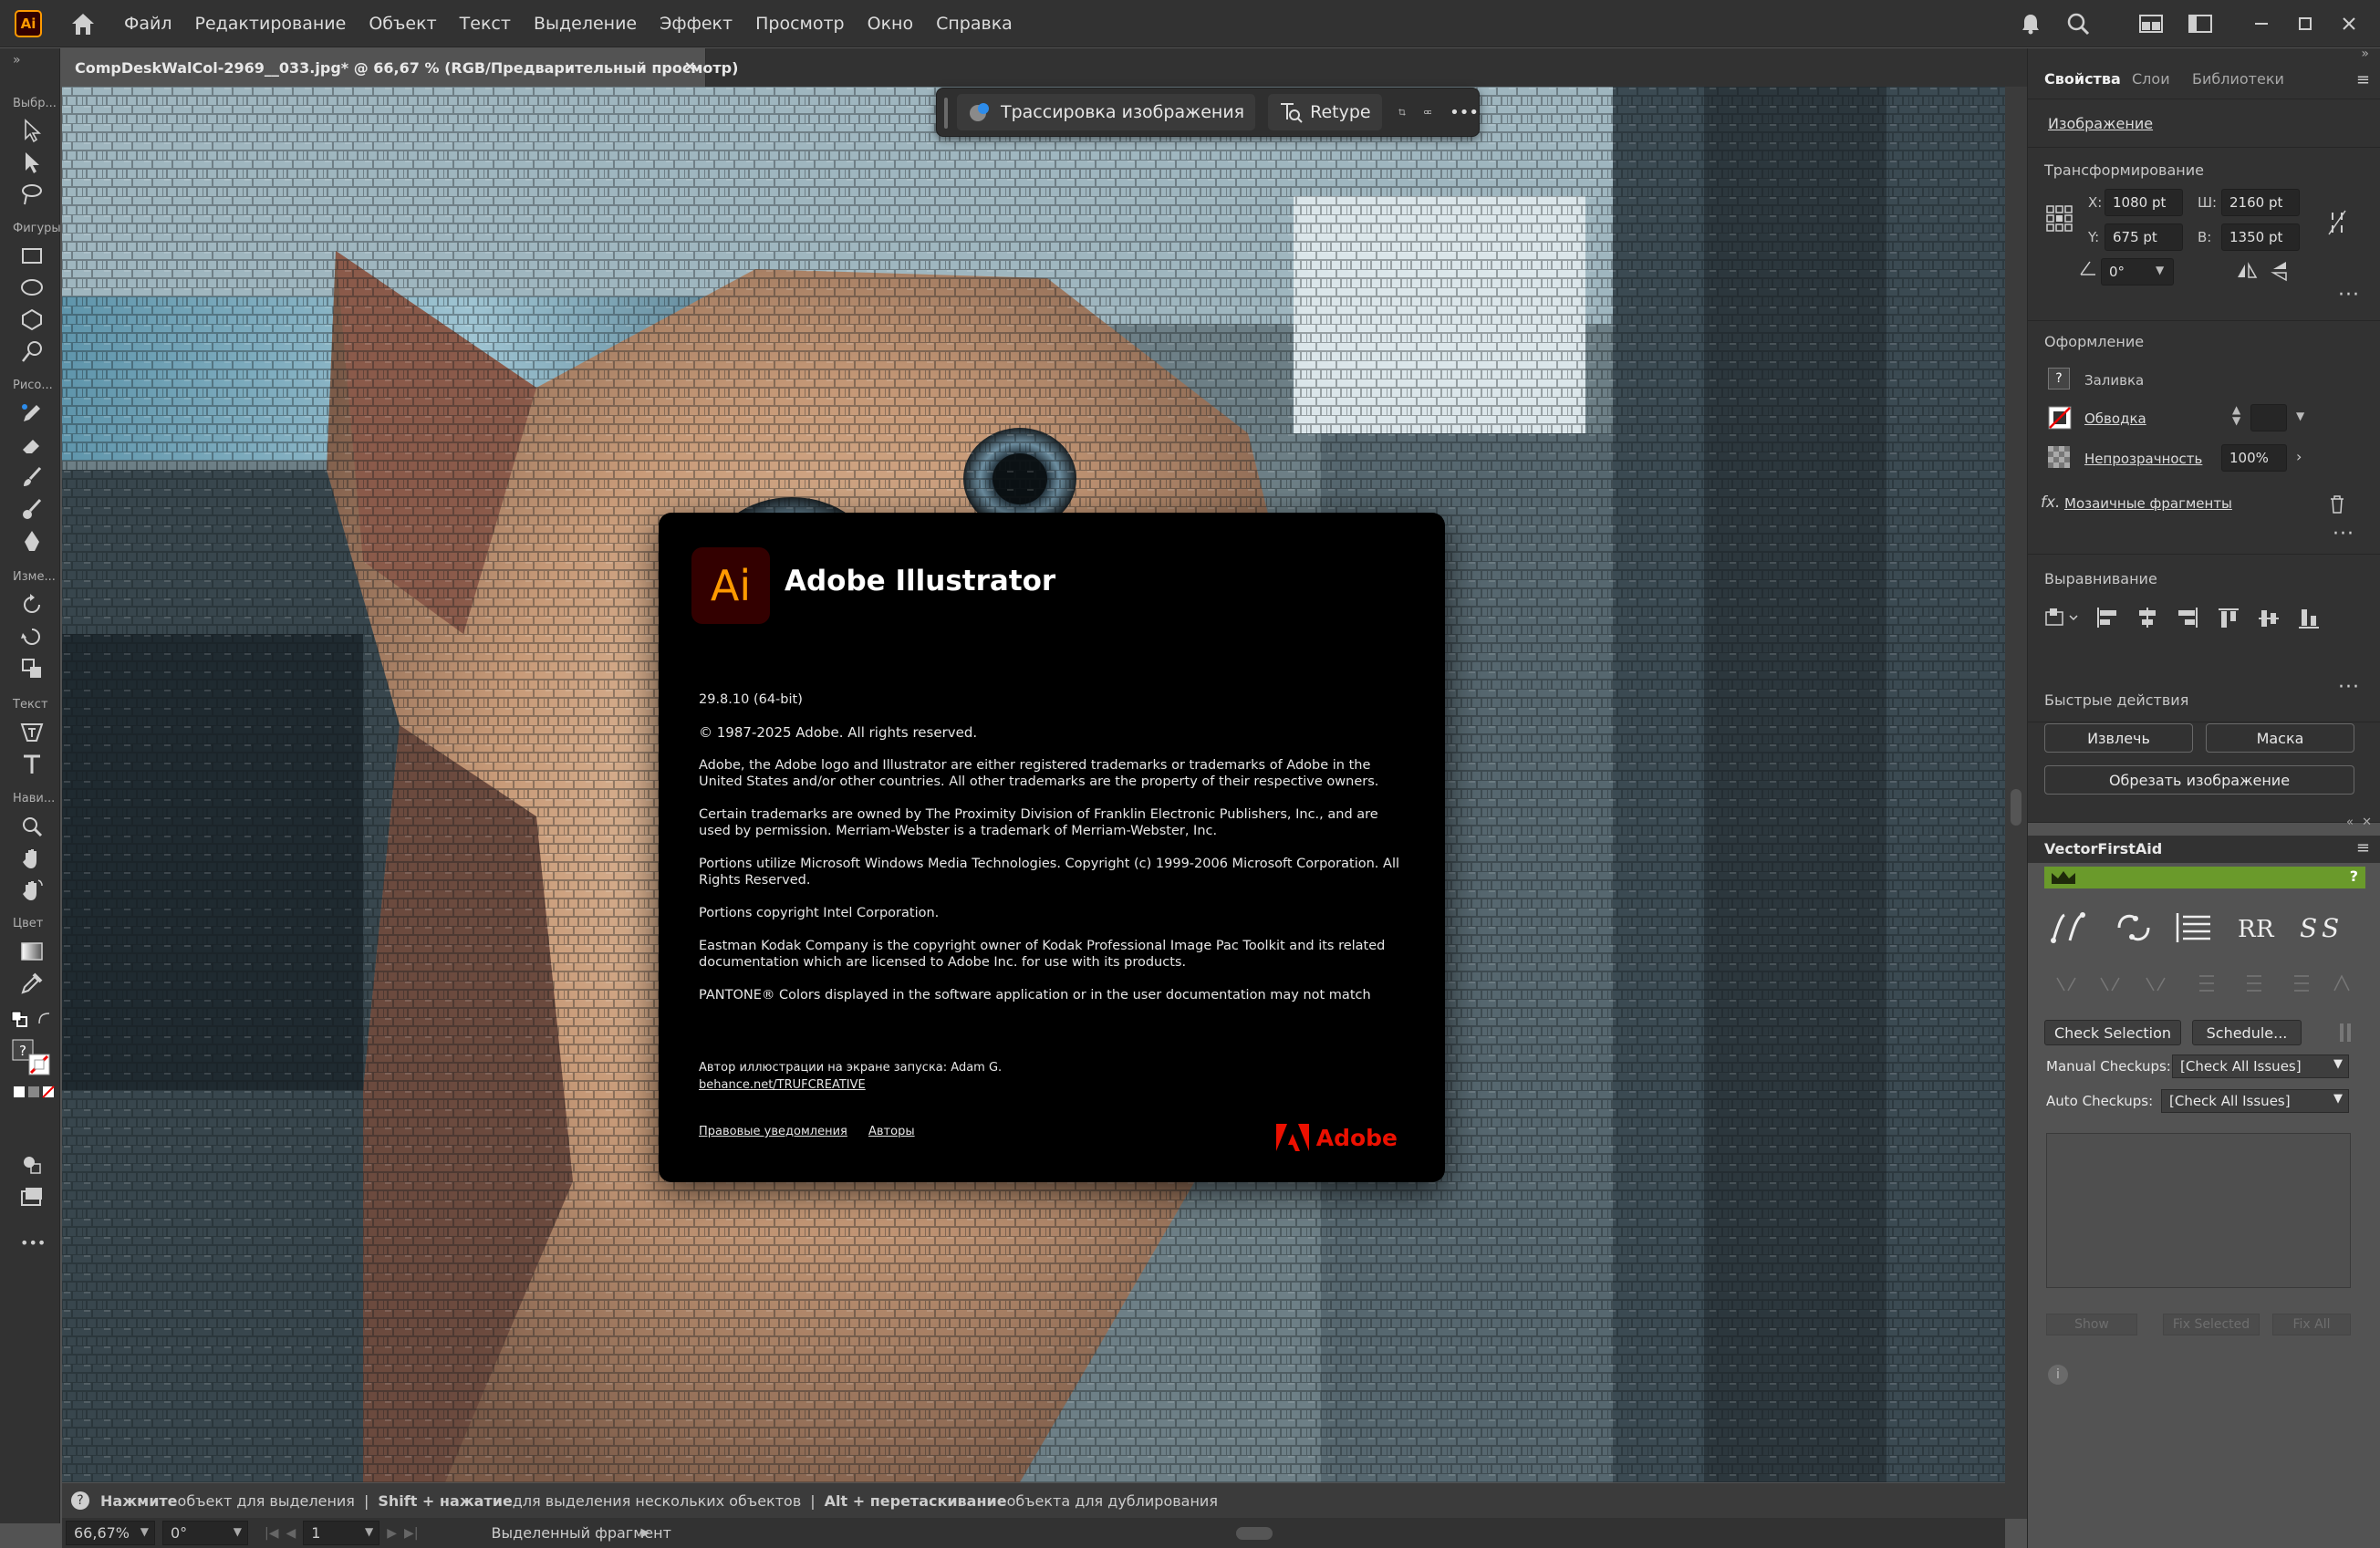  I want to click on menu-effect: Эффект, so click(697, 24).